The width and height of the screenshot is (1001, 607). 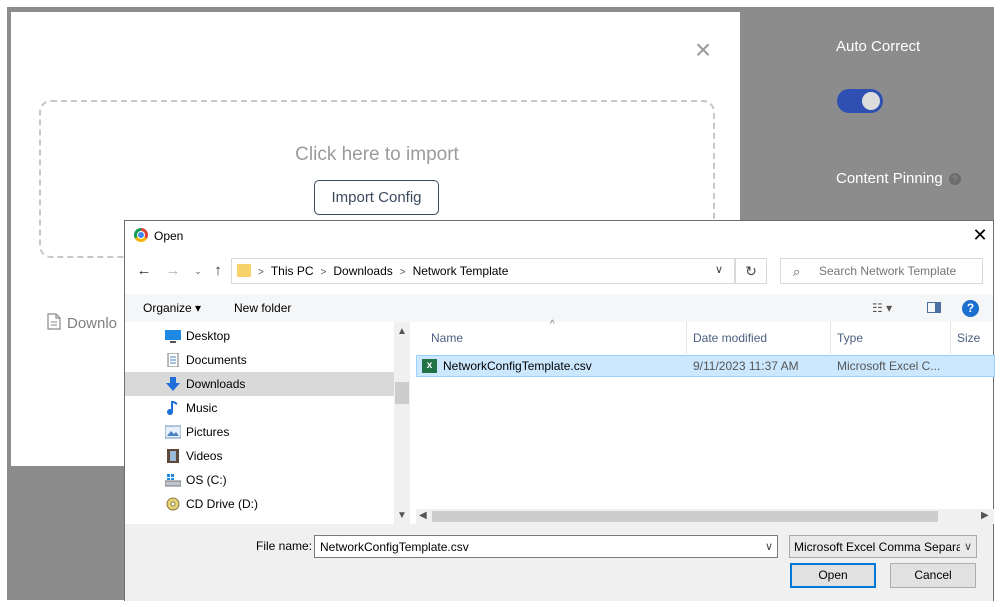 What do you see at coordinates (260, 480) in the screenshot?
I see `nav-item-os-drive: OS (C:)` at bounding box center [260, 480].